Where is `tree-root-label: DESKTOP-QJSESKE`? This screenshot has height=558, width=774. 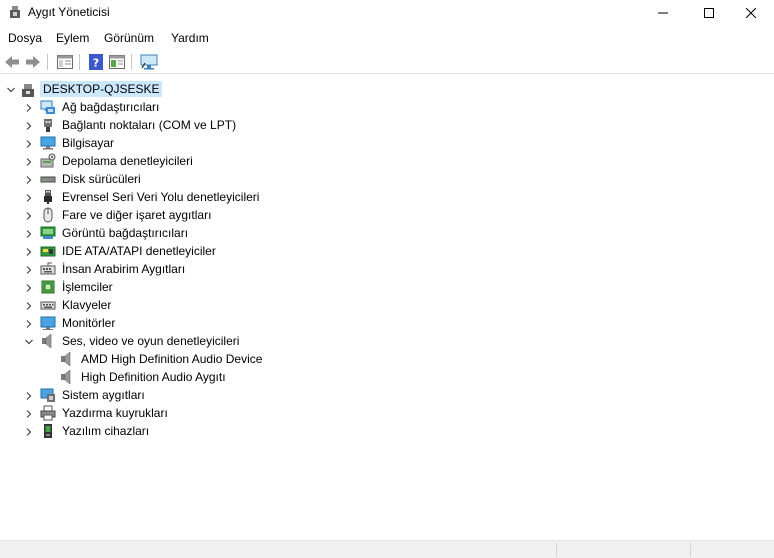
tree-root-label: DESKTOP-QJSESKE is located at coordinates (101, 89).